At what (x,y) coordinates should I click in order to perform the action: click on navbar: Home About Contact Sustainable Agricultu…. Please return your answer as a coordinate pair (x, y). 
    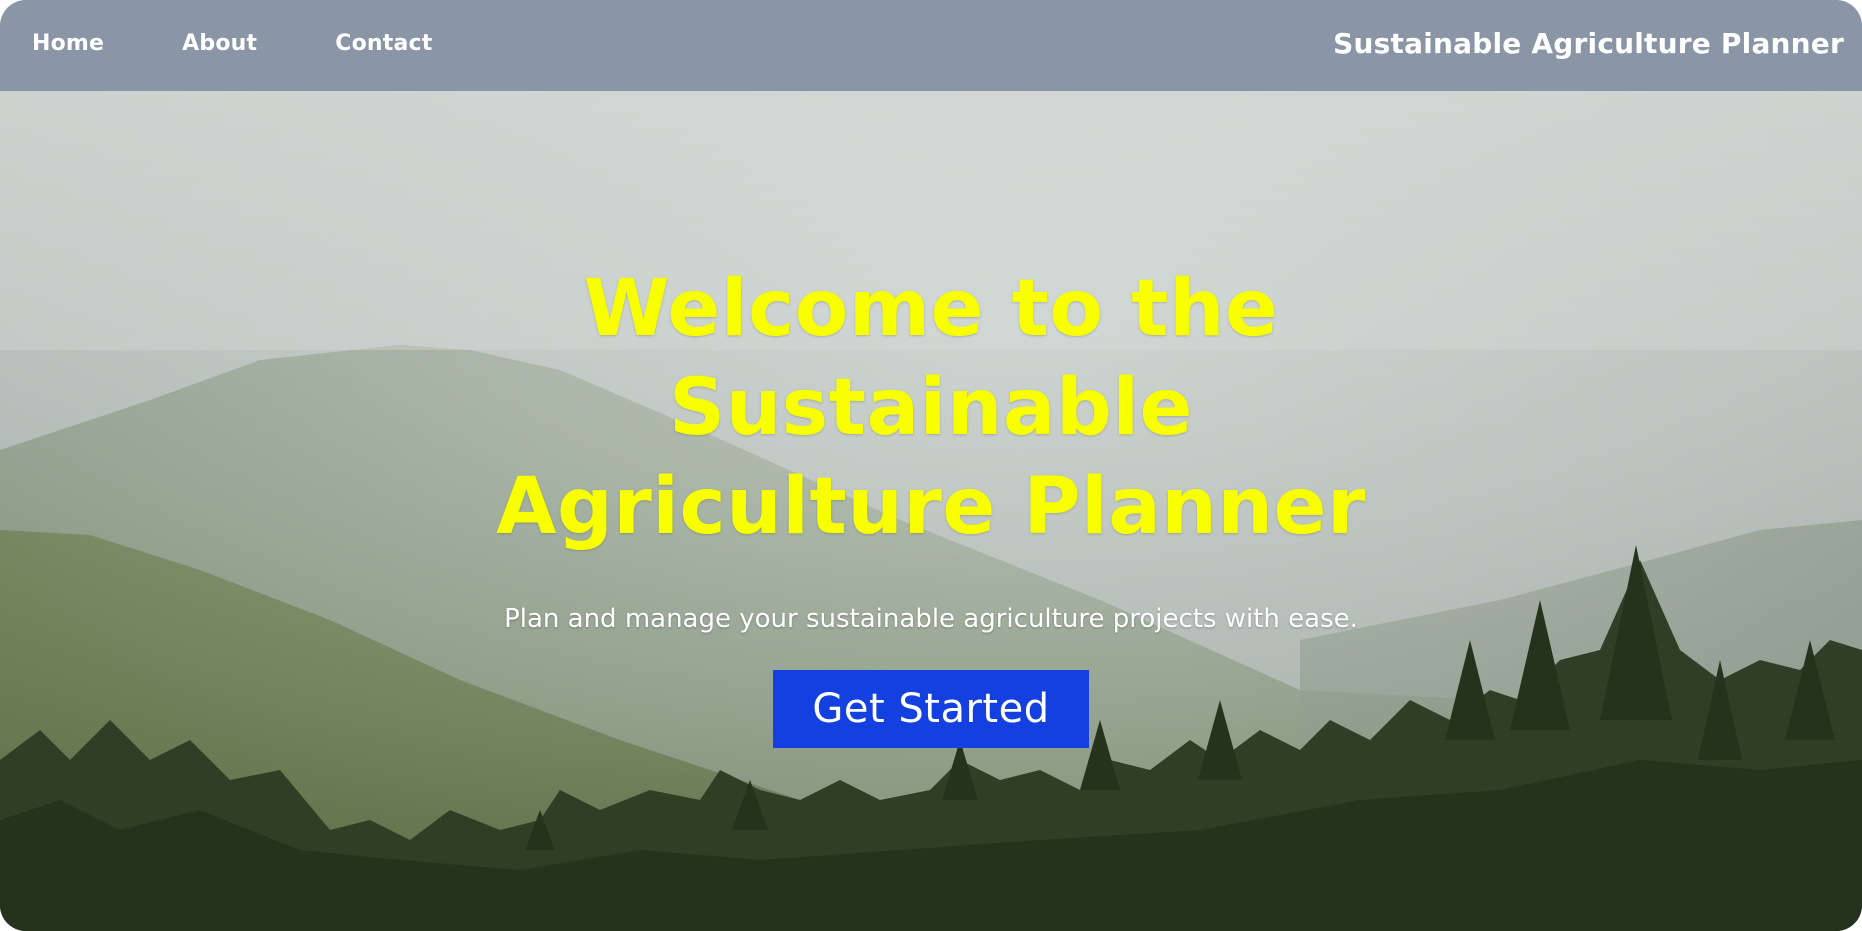
    Looking at the image, I should click on (931, 45).